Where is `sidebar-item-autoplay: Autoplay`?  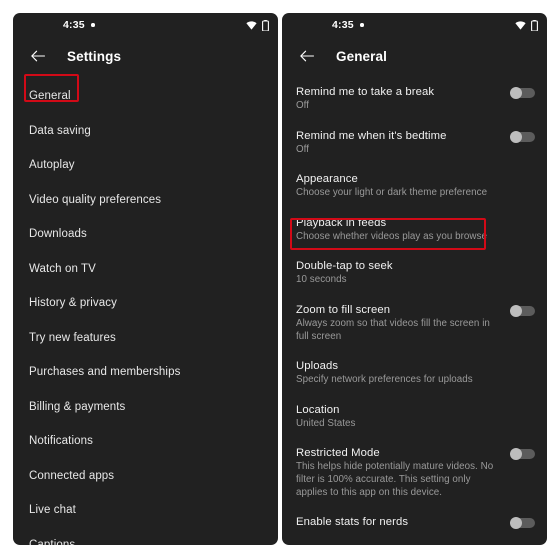
sidebar-item-autoplay: Autoplay is located at coordinates (145, 165).